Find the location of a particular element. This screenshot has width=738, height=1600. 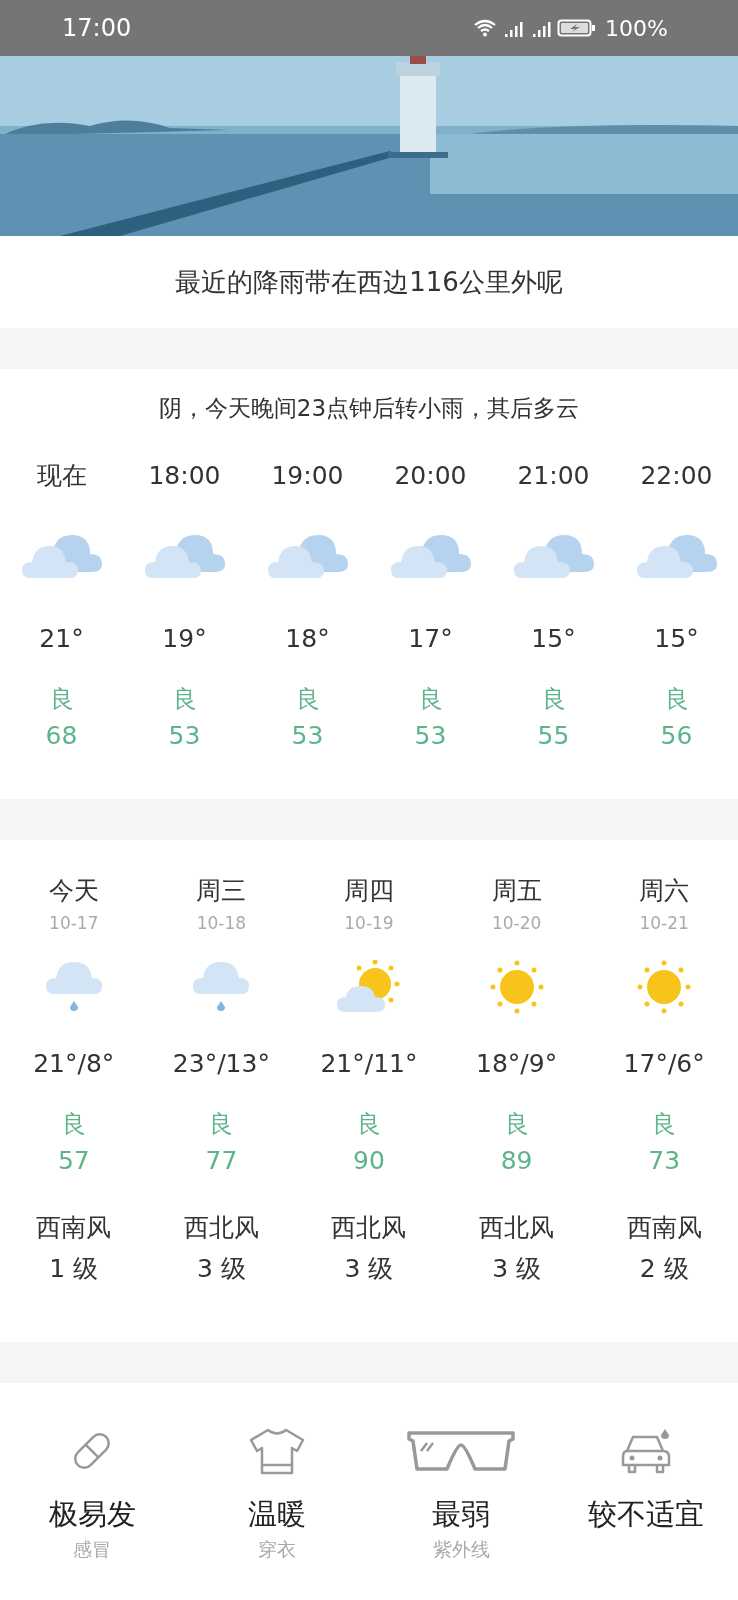

hour-time: 19:00 is located at coordinates (307, 476).